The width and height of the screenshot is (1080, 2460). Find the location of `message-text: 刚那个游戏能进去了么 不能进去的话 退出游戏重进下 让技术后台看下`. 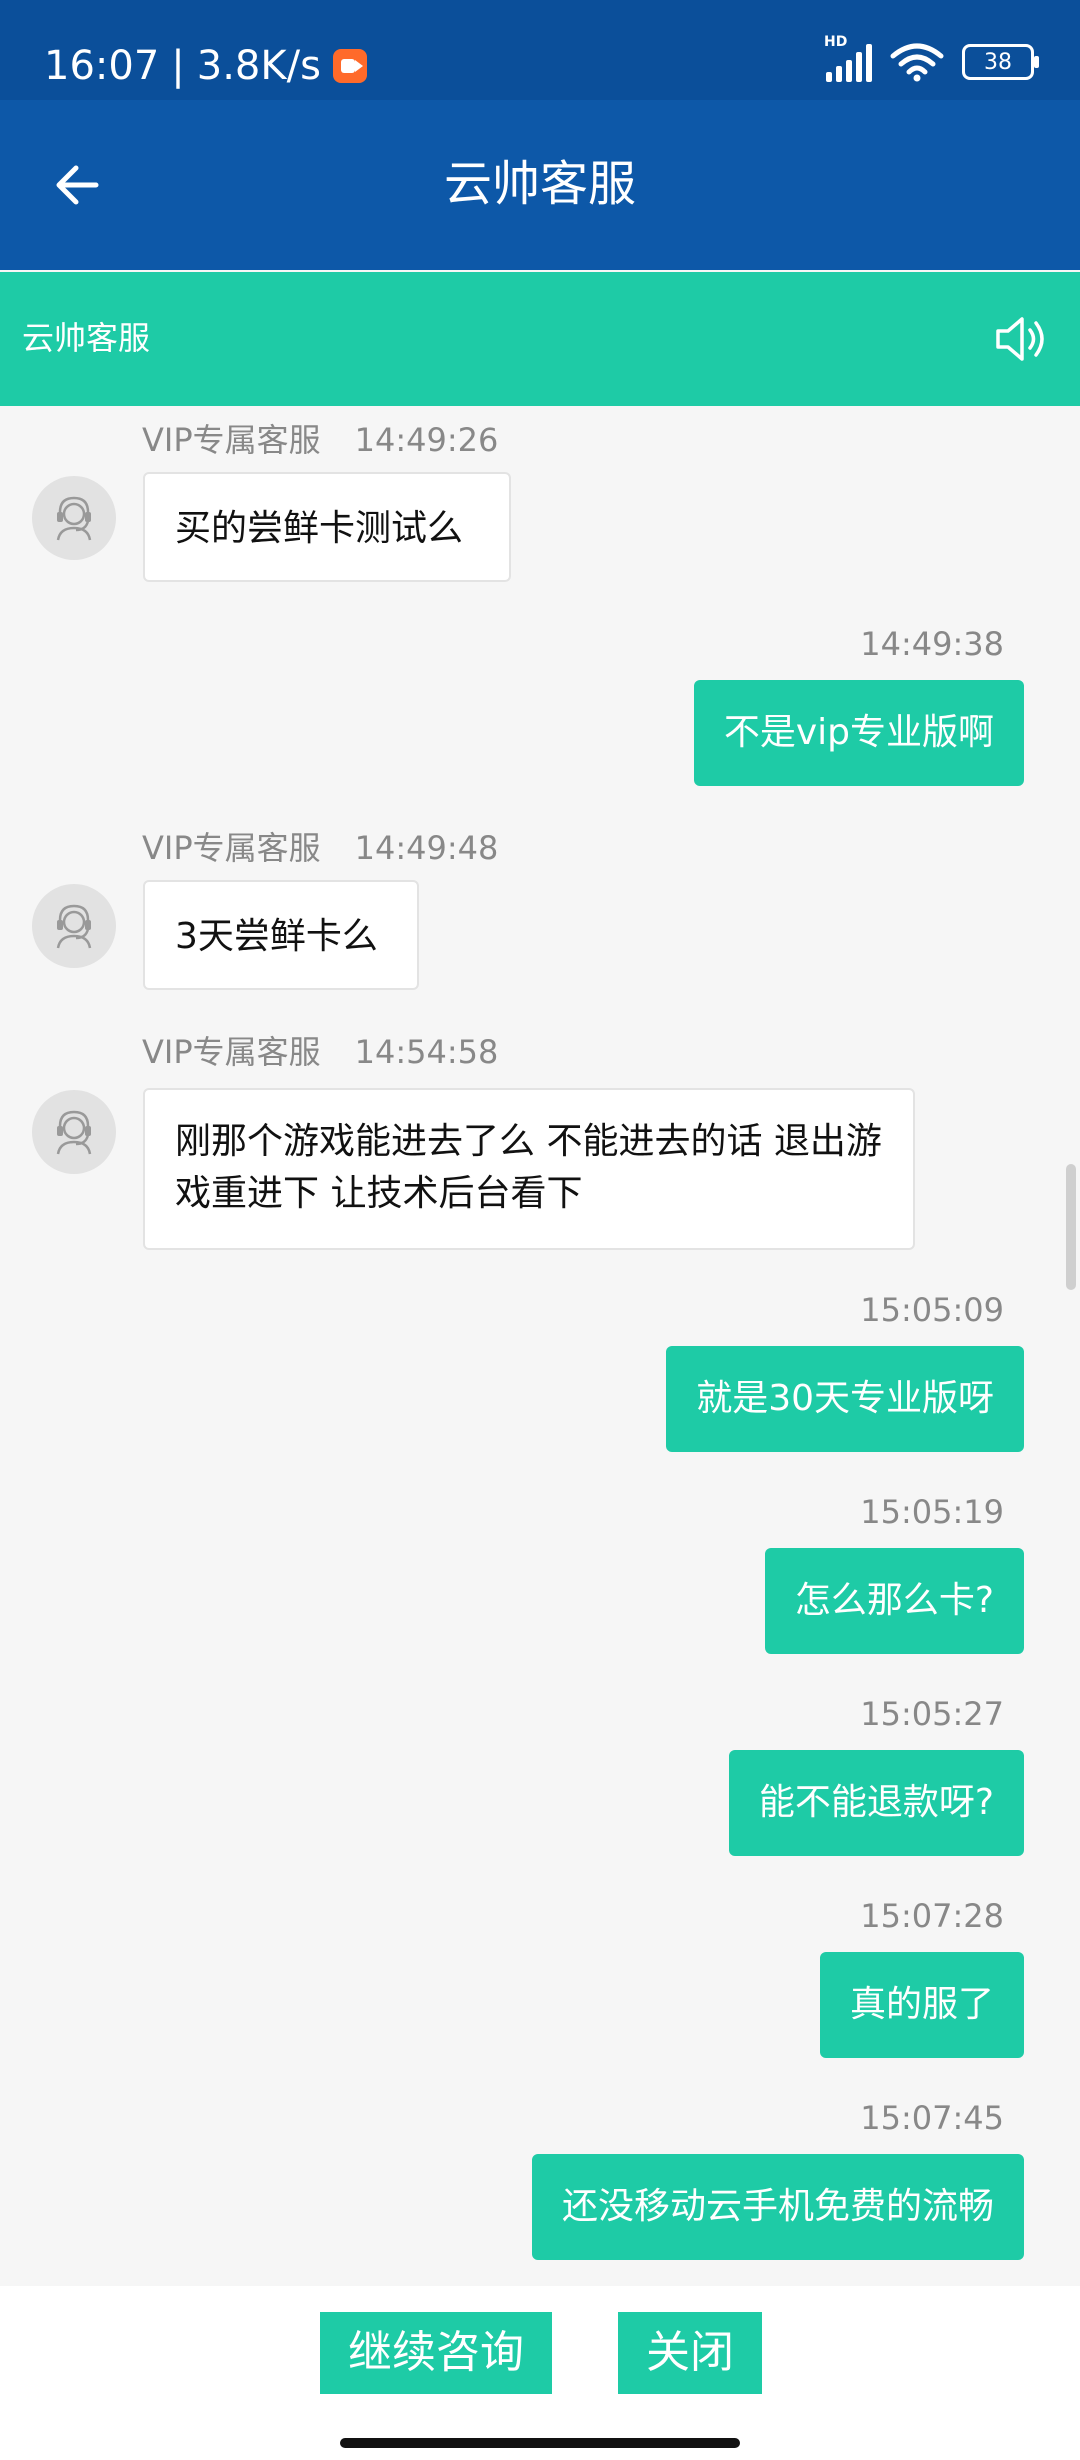

message-text: 刚那个游戏能进去了么 不能进去的话 退出游戏重进下 让技术后台看下 is located at coordinates (528, 1167).